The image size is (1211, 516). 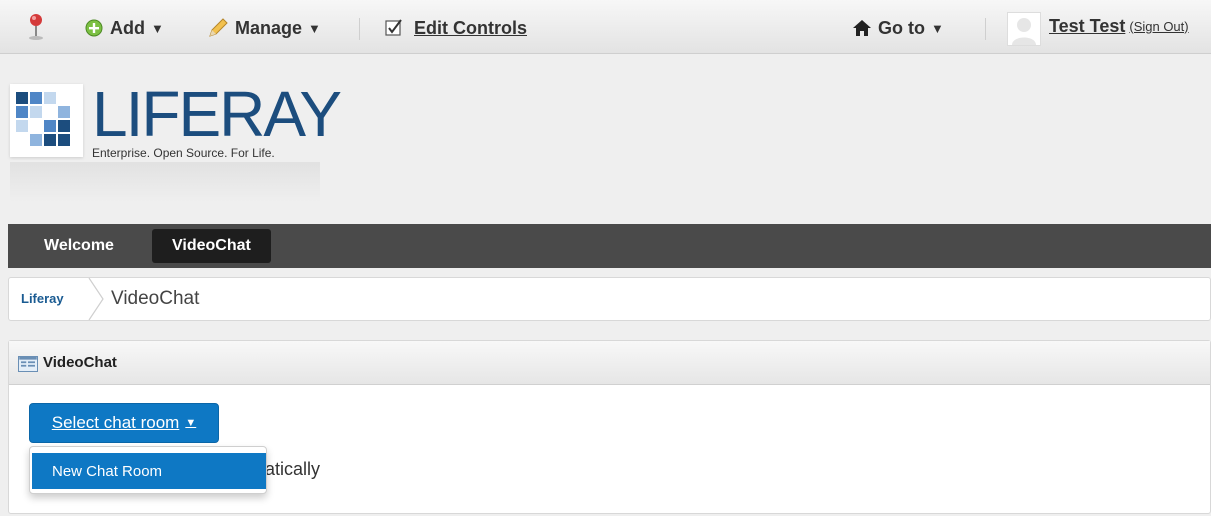 What do you see at coordinates (46, 120) in the screenshot?
I see `logo-mark` at bounding box center [46, 120].